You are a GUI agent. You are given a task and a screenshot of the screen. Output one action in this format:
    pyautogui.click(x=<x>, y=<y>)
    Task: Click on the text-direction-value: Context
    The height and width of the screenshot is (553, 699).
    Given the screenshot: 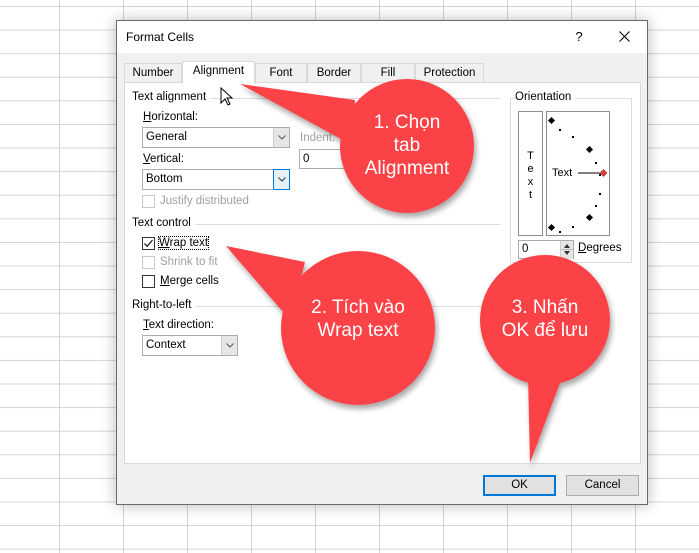 What is the action you would take?
    pyautogui.click(x=166, y=345)
    